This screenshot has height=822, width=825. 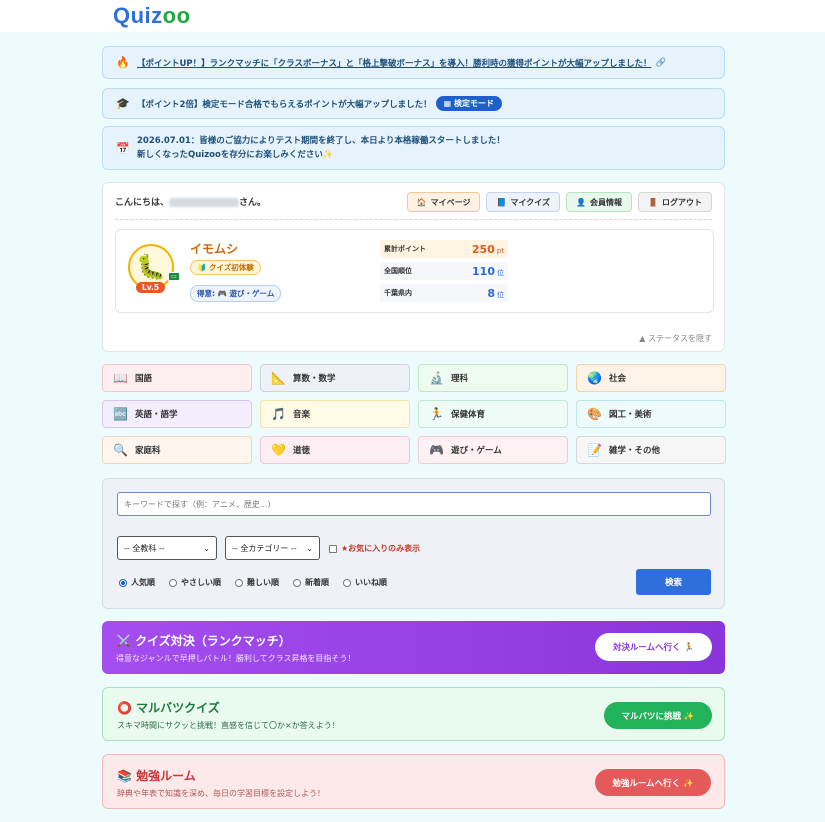 What do you see at coordinates (450, 202) in the screenshot?
I see `mypage-label: マイページ` at bounding box center [450, 202].